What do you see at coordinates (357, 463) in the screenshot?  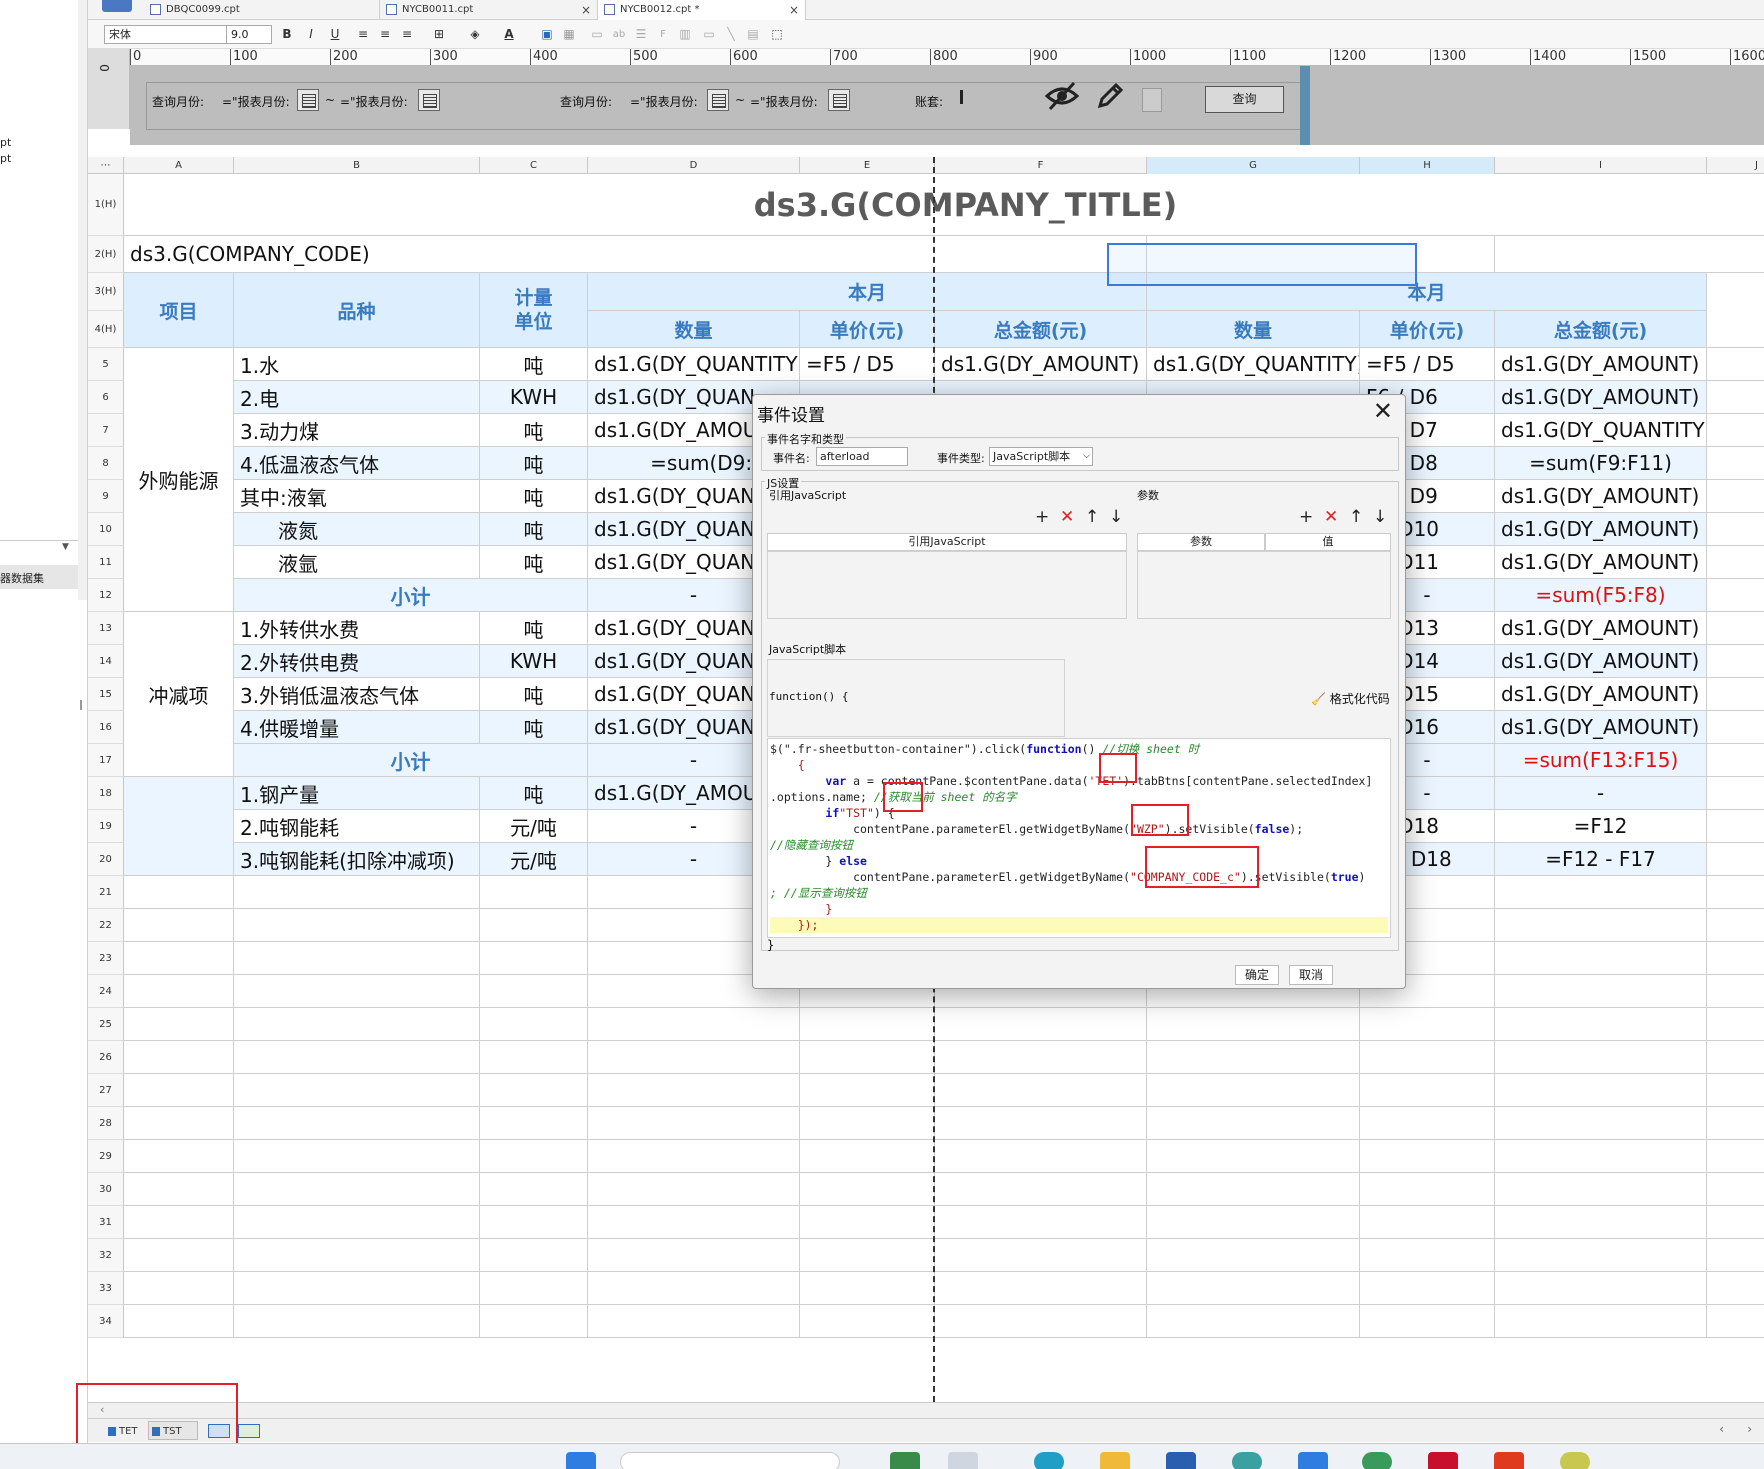 I see `variety-cell: 4.低温液态气体` at bounding box center [357, 463].